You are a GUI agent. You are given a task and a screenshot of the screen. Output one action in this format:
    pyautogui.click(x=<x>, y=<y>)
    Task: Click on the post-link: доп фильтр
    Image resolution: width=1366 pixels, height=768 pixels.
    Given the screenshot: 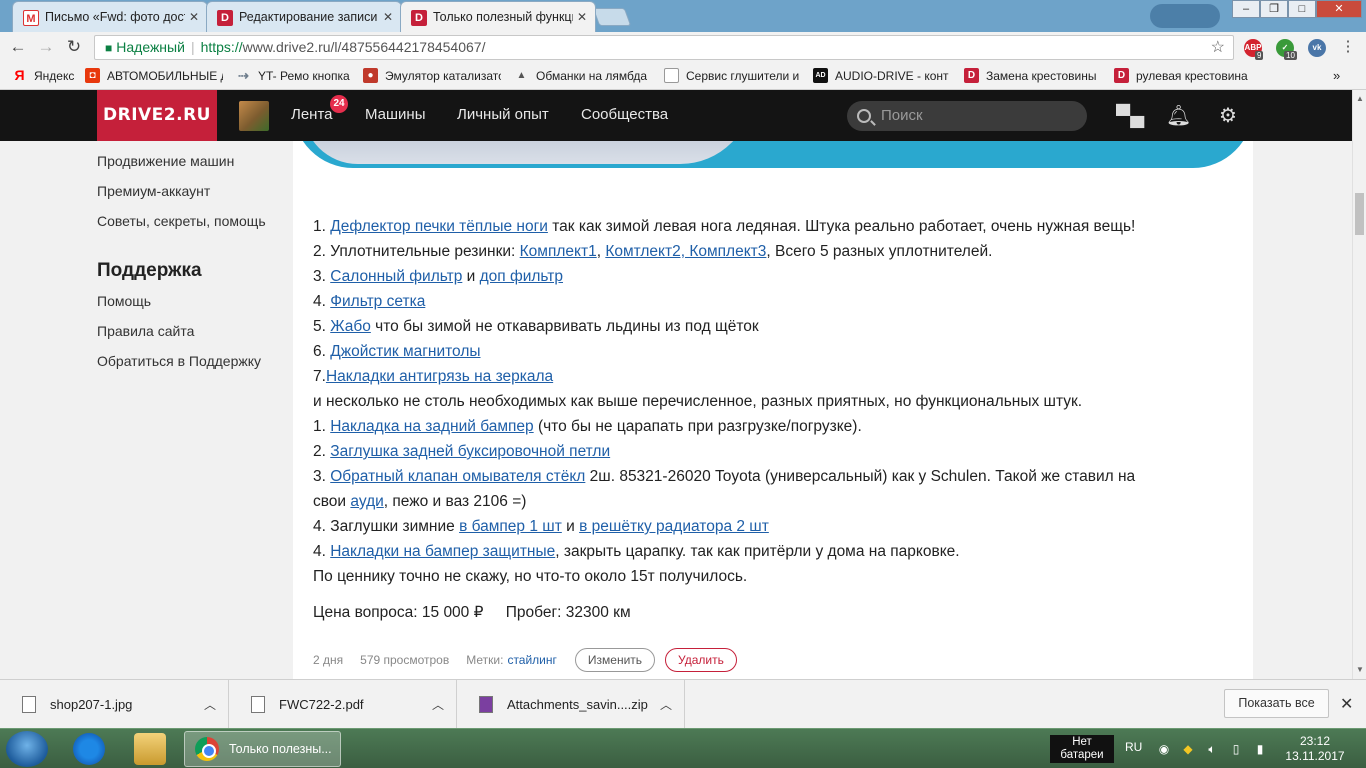 What is the action you would take?
    pyautogui.click(x=521, y=276)
    